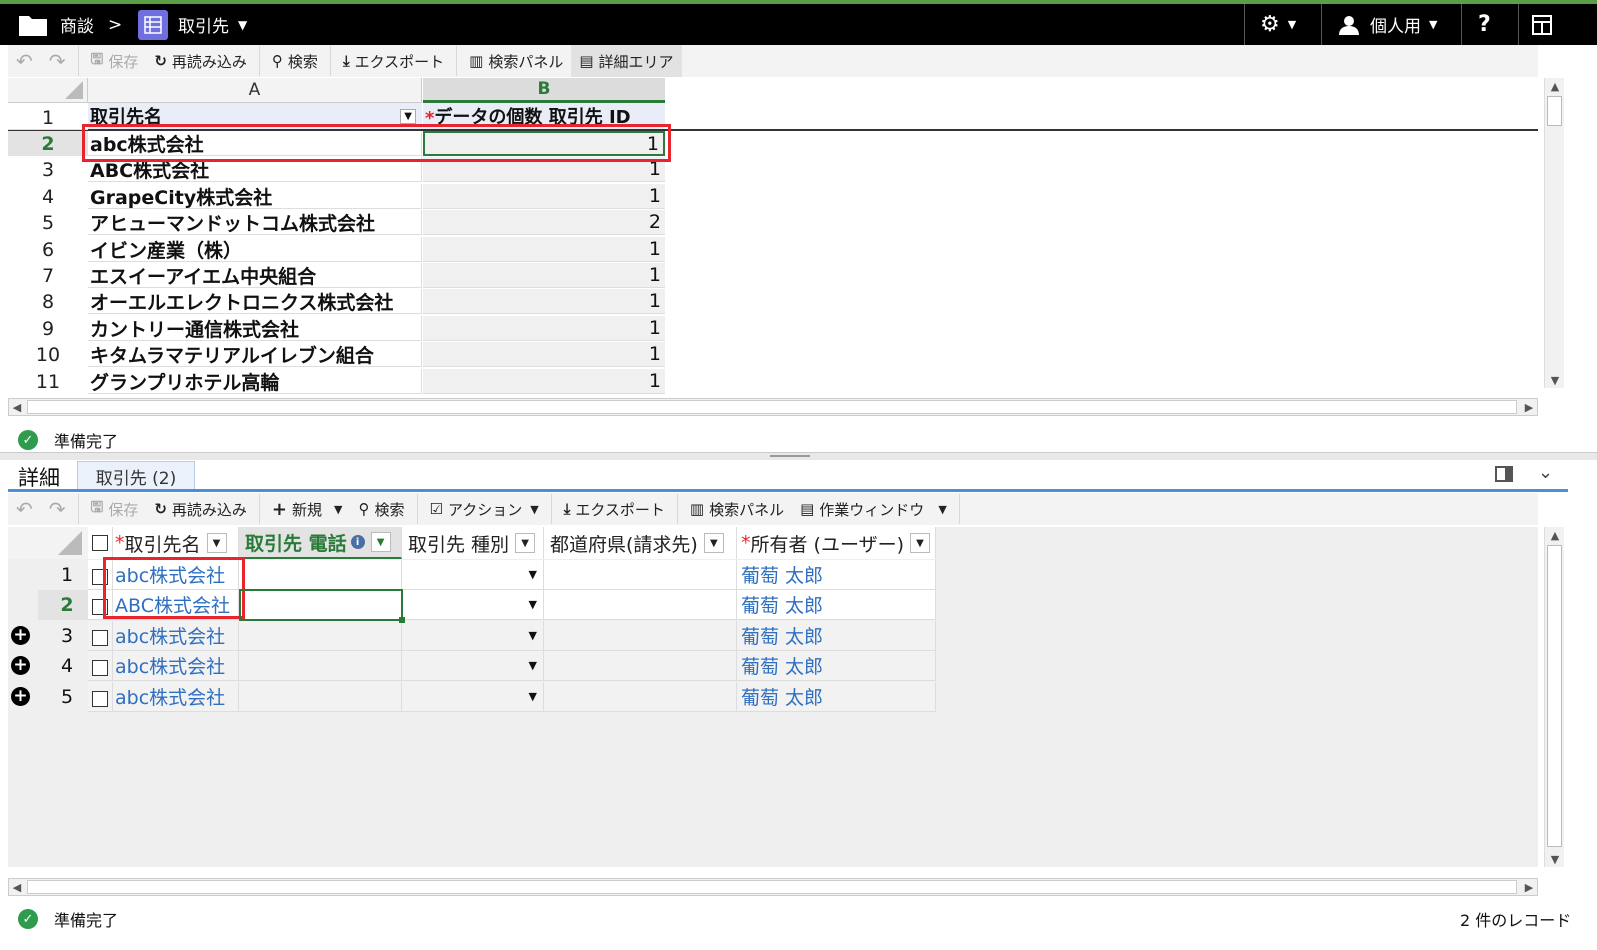 The height and width of the screenshot is (950, 1597). I want to click on new-dropdown-icon: ▼, so click(338, 509).